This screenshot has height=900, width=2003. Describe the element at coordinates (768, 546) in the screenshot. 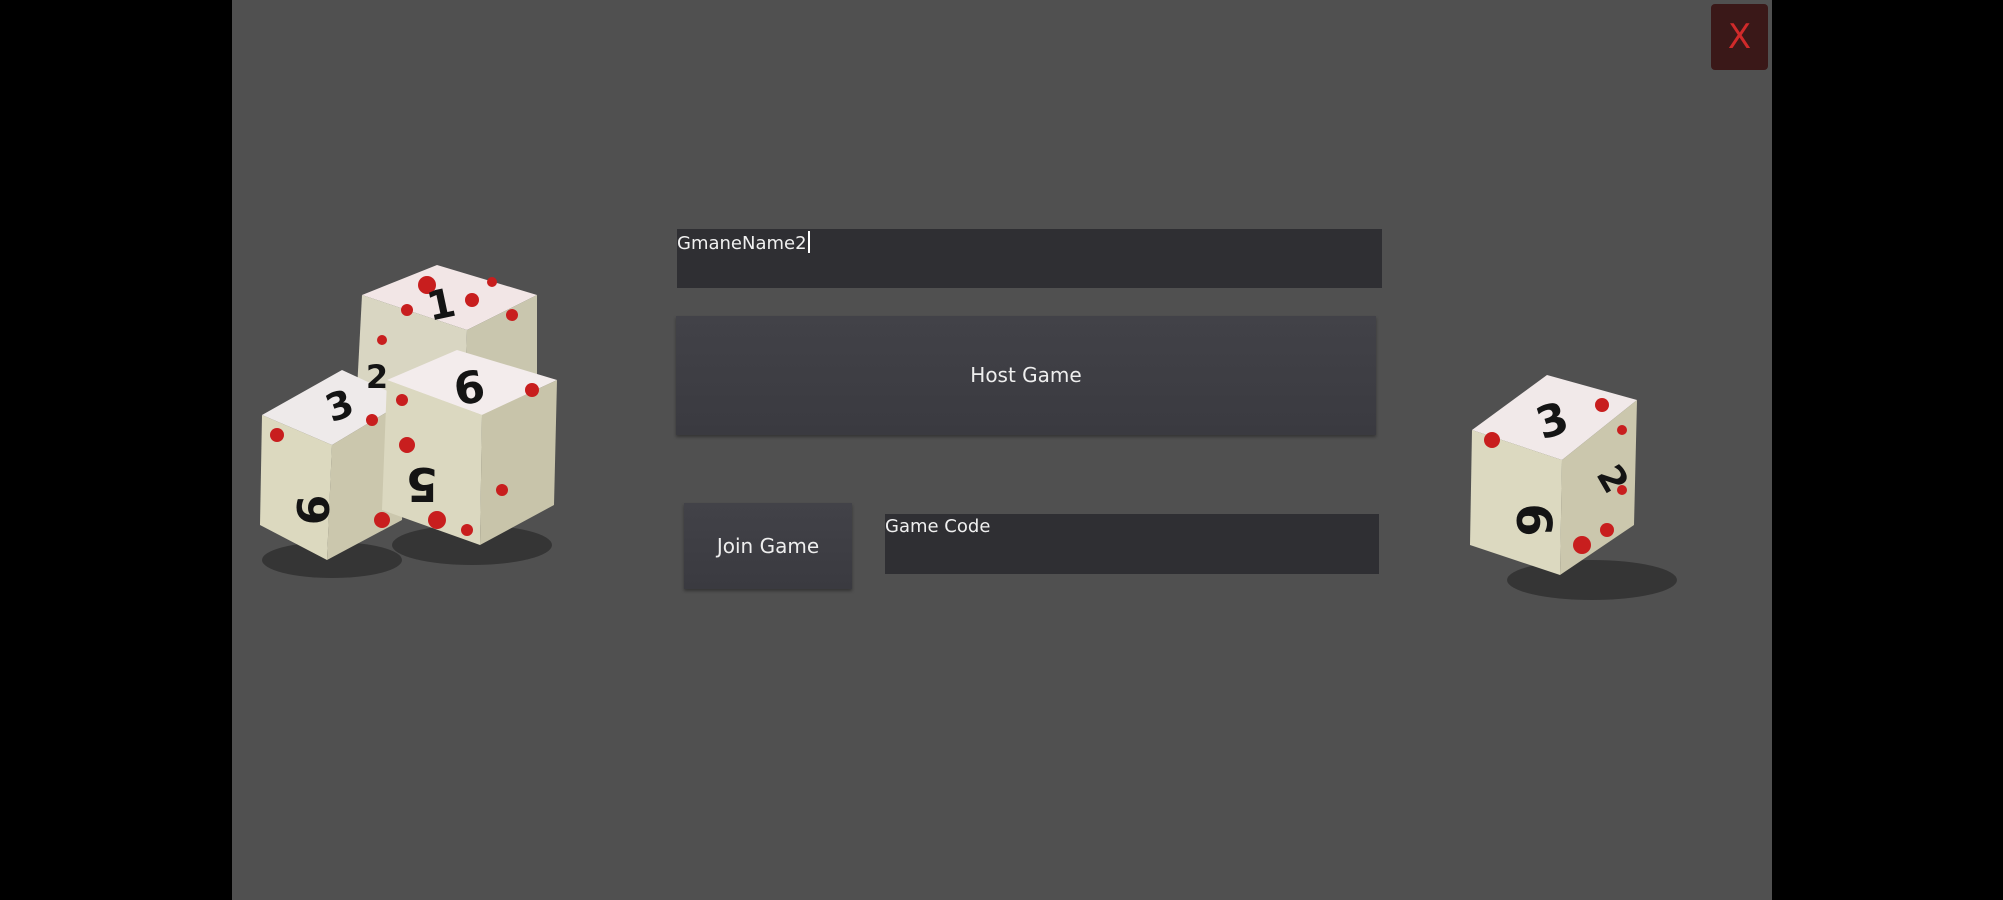

I see `join-game-button: Join Game` at that location.